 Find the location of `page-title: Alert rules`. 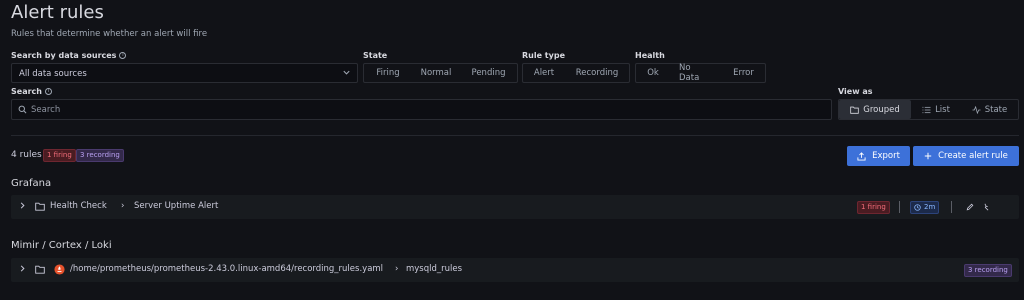

page-title: Alert rules is located at coordinates (57, 12).